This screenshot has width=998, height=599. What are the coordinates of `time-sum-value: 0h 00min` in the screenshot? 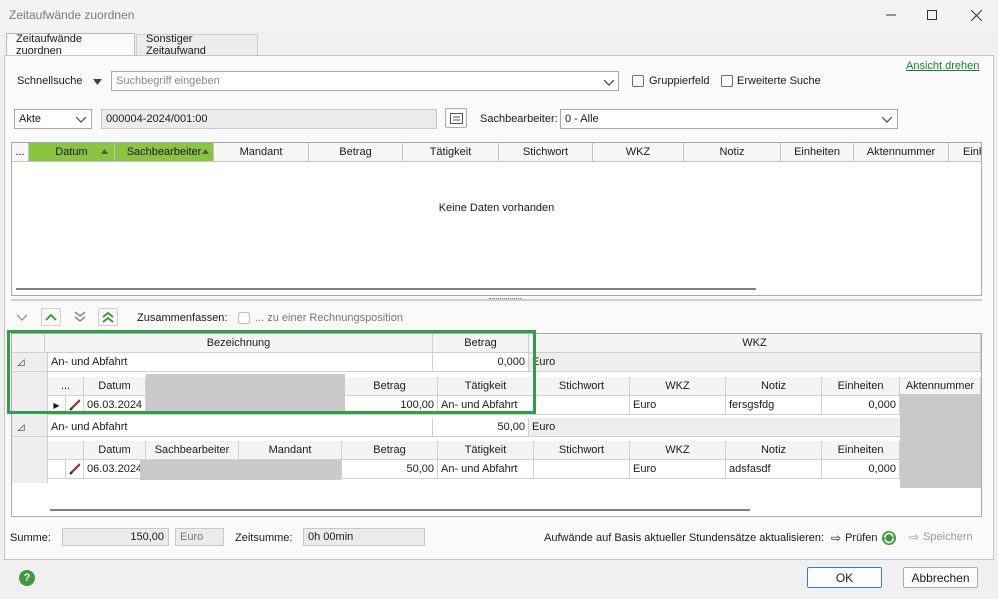 It's located at (364, 537).